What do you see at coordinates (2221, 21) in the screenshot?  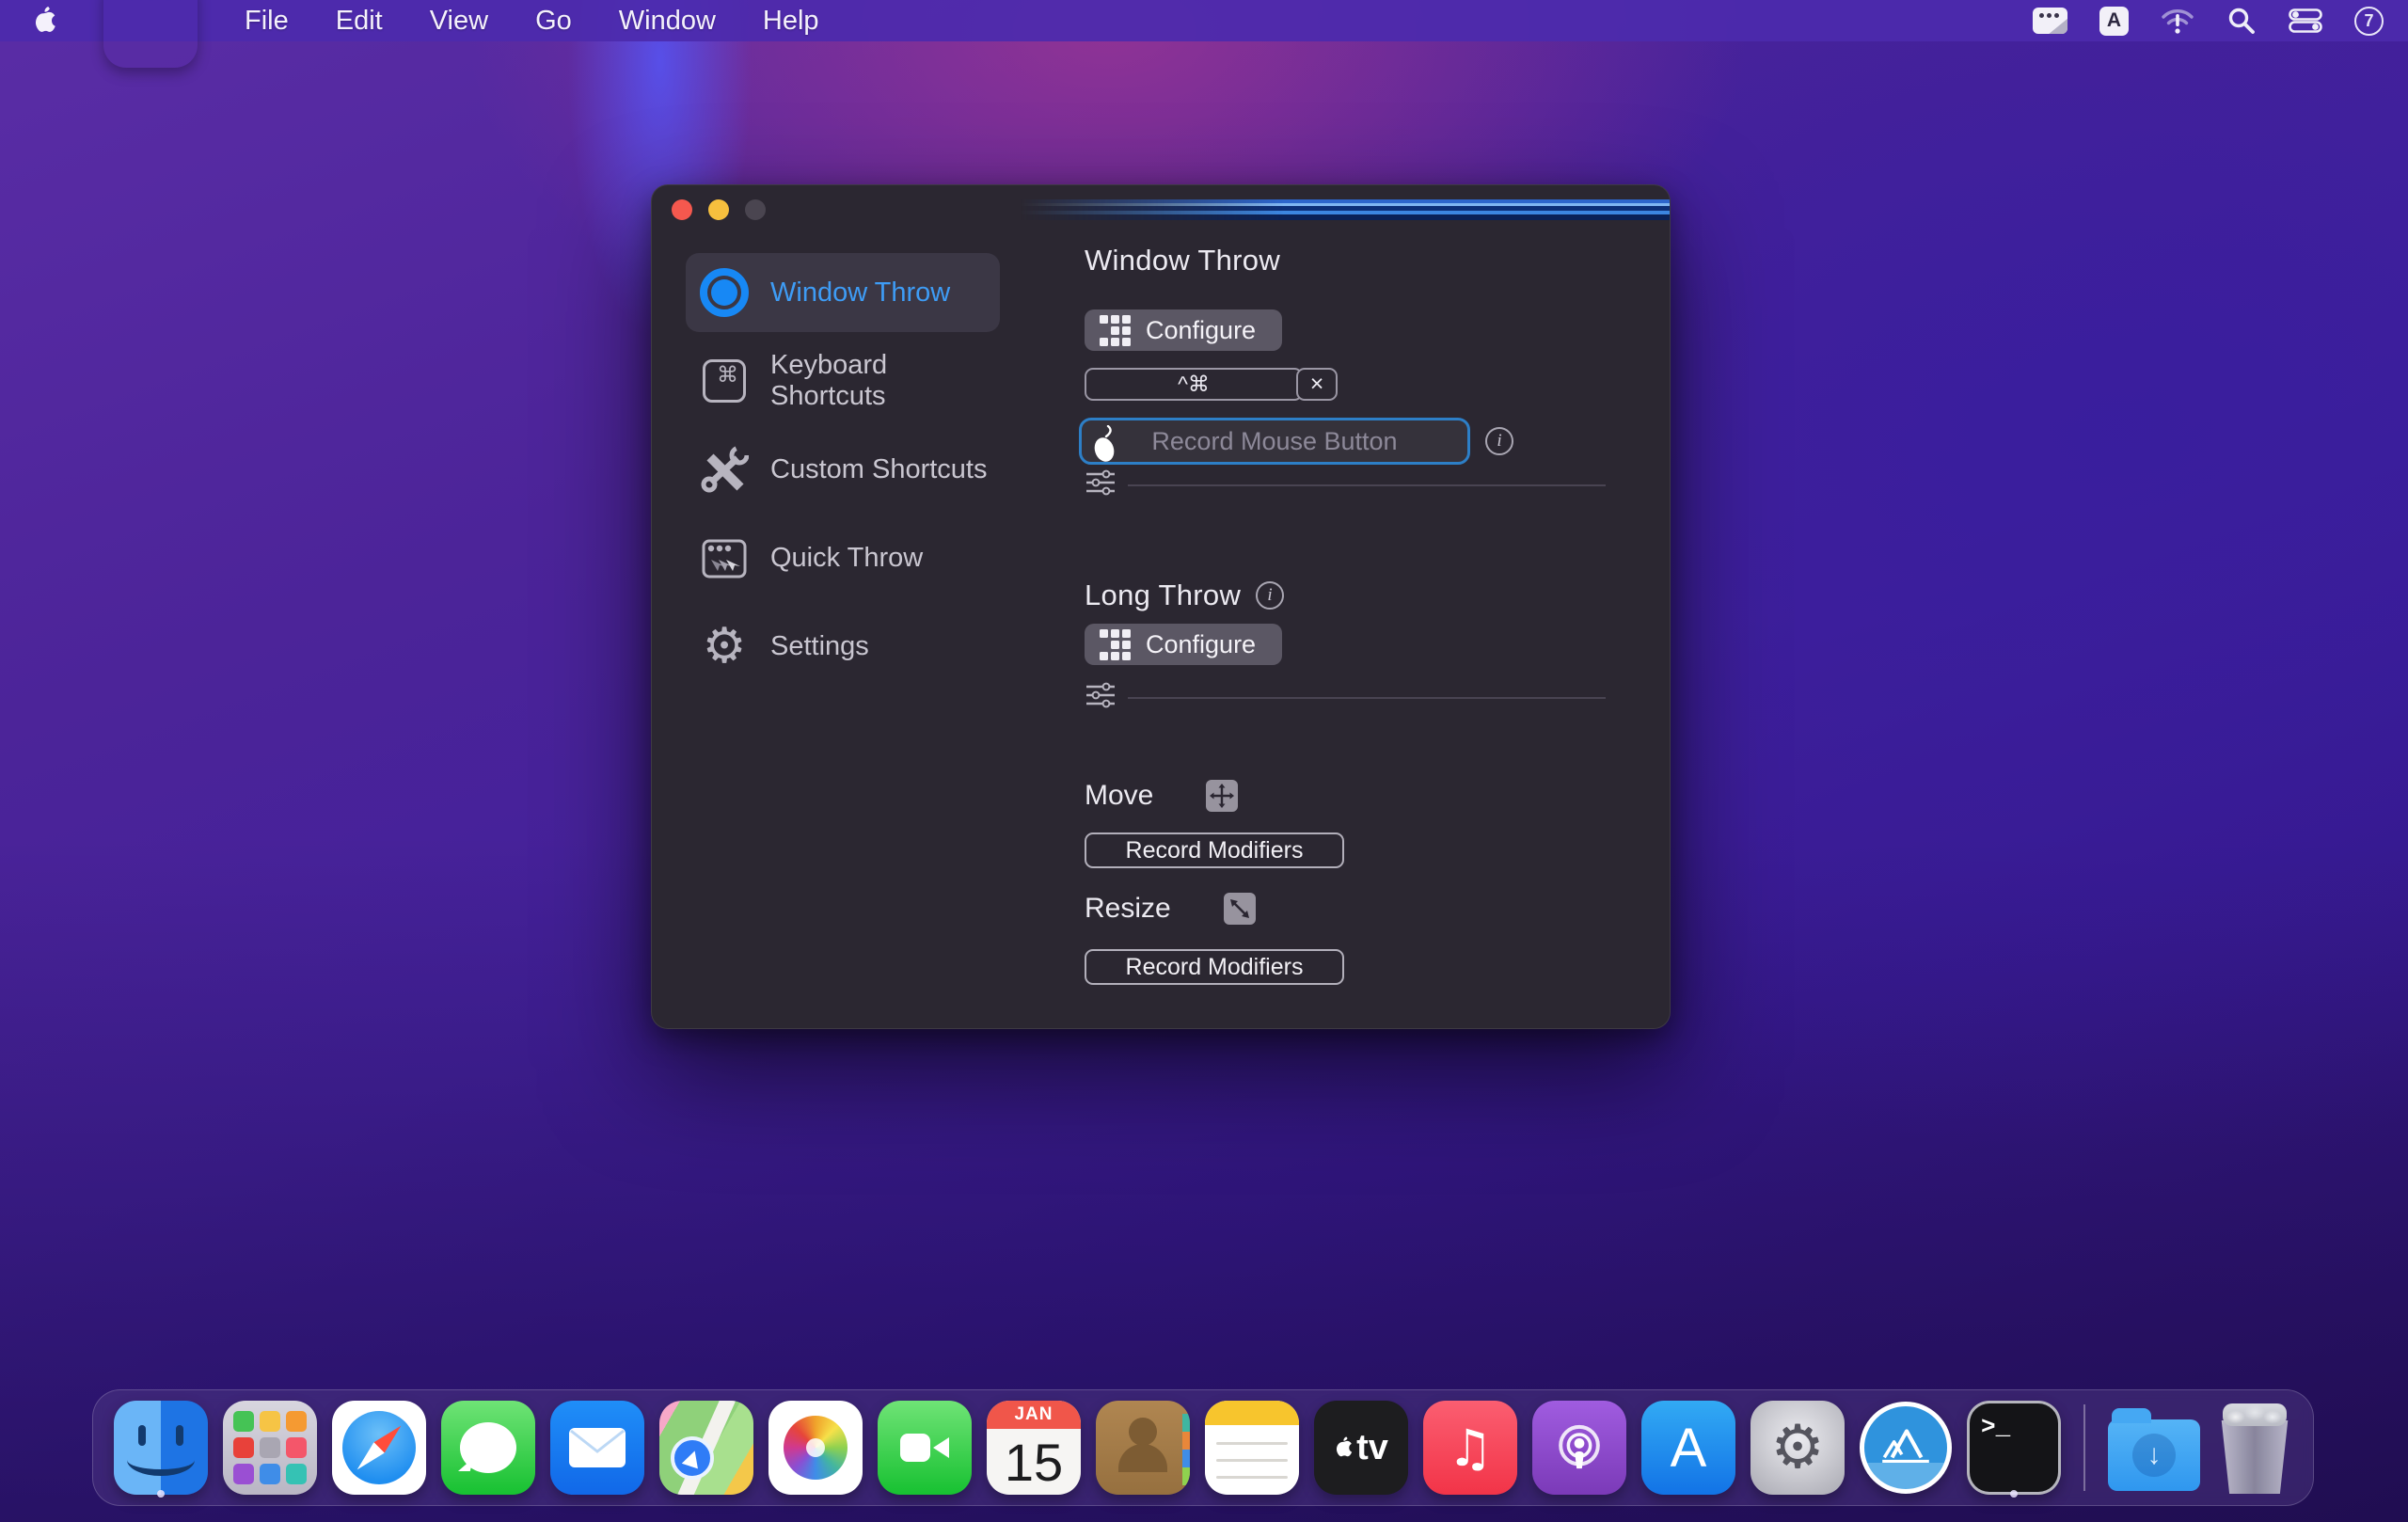 I see `menu-bar-status: A 7` at bounding box center [2221, 21].